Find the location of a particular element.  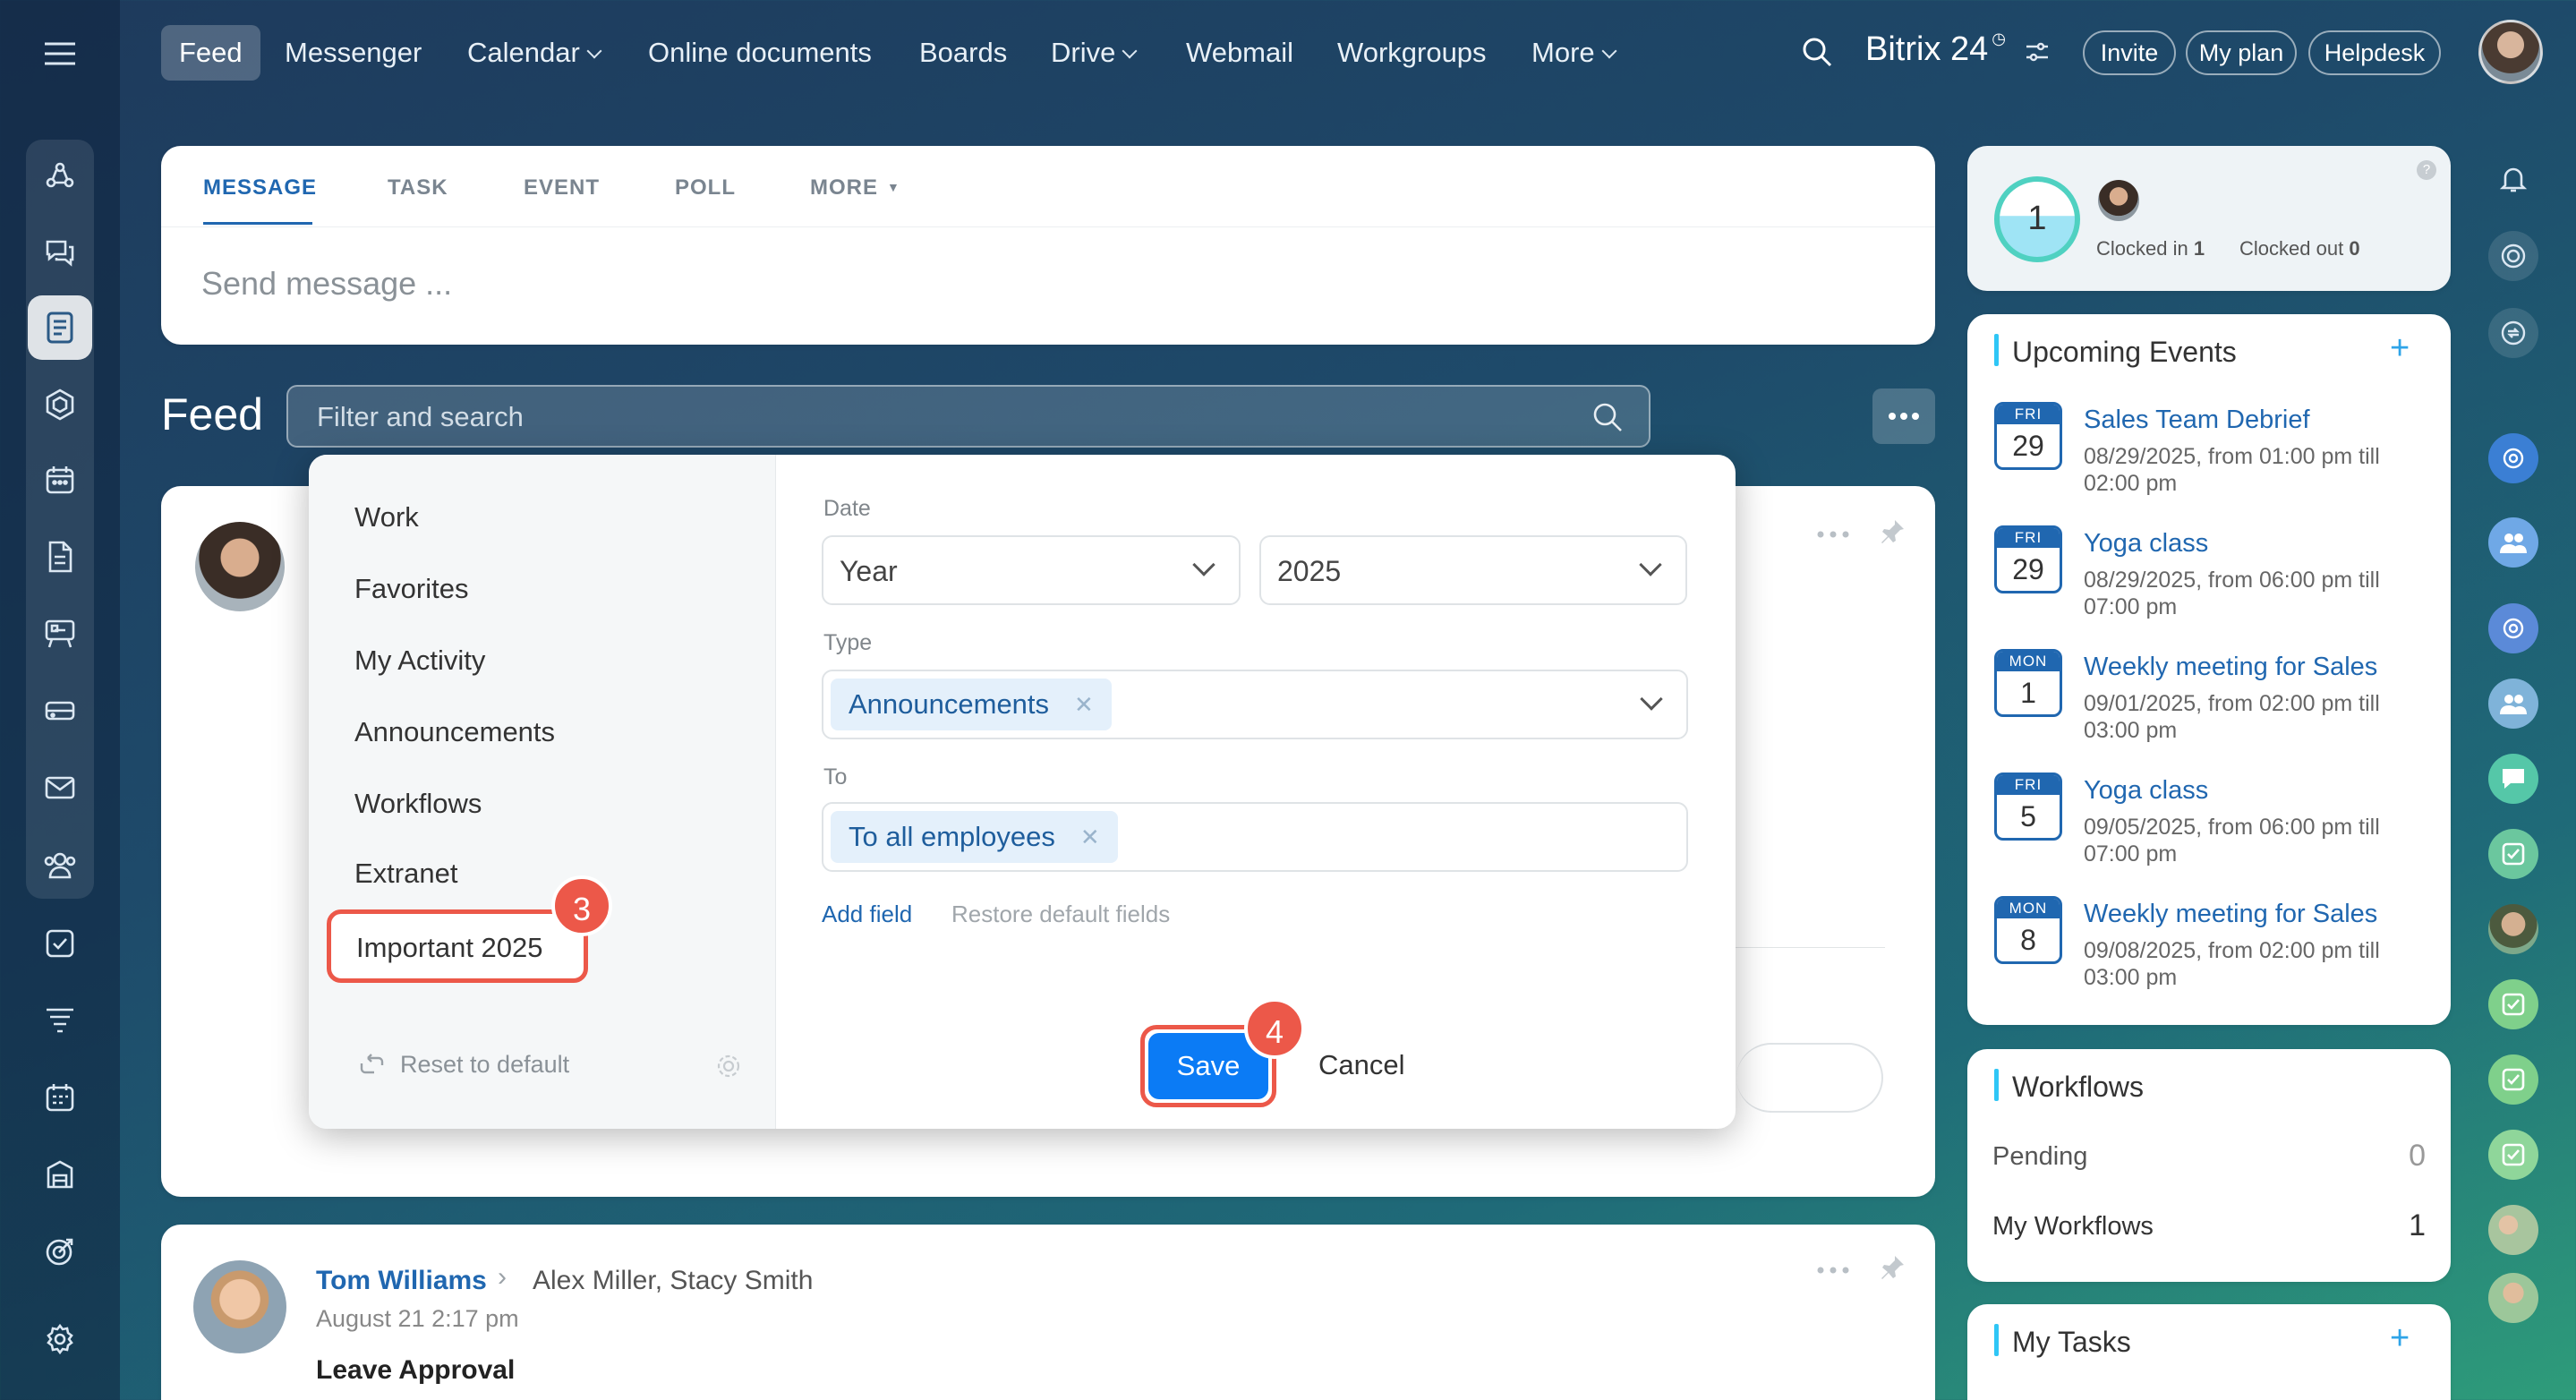

preset-extranet: Extranet is located at coordinates (405, 874).